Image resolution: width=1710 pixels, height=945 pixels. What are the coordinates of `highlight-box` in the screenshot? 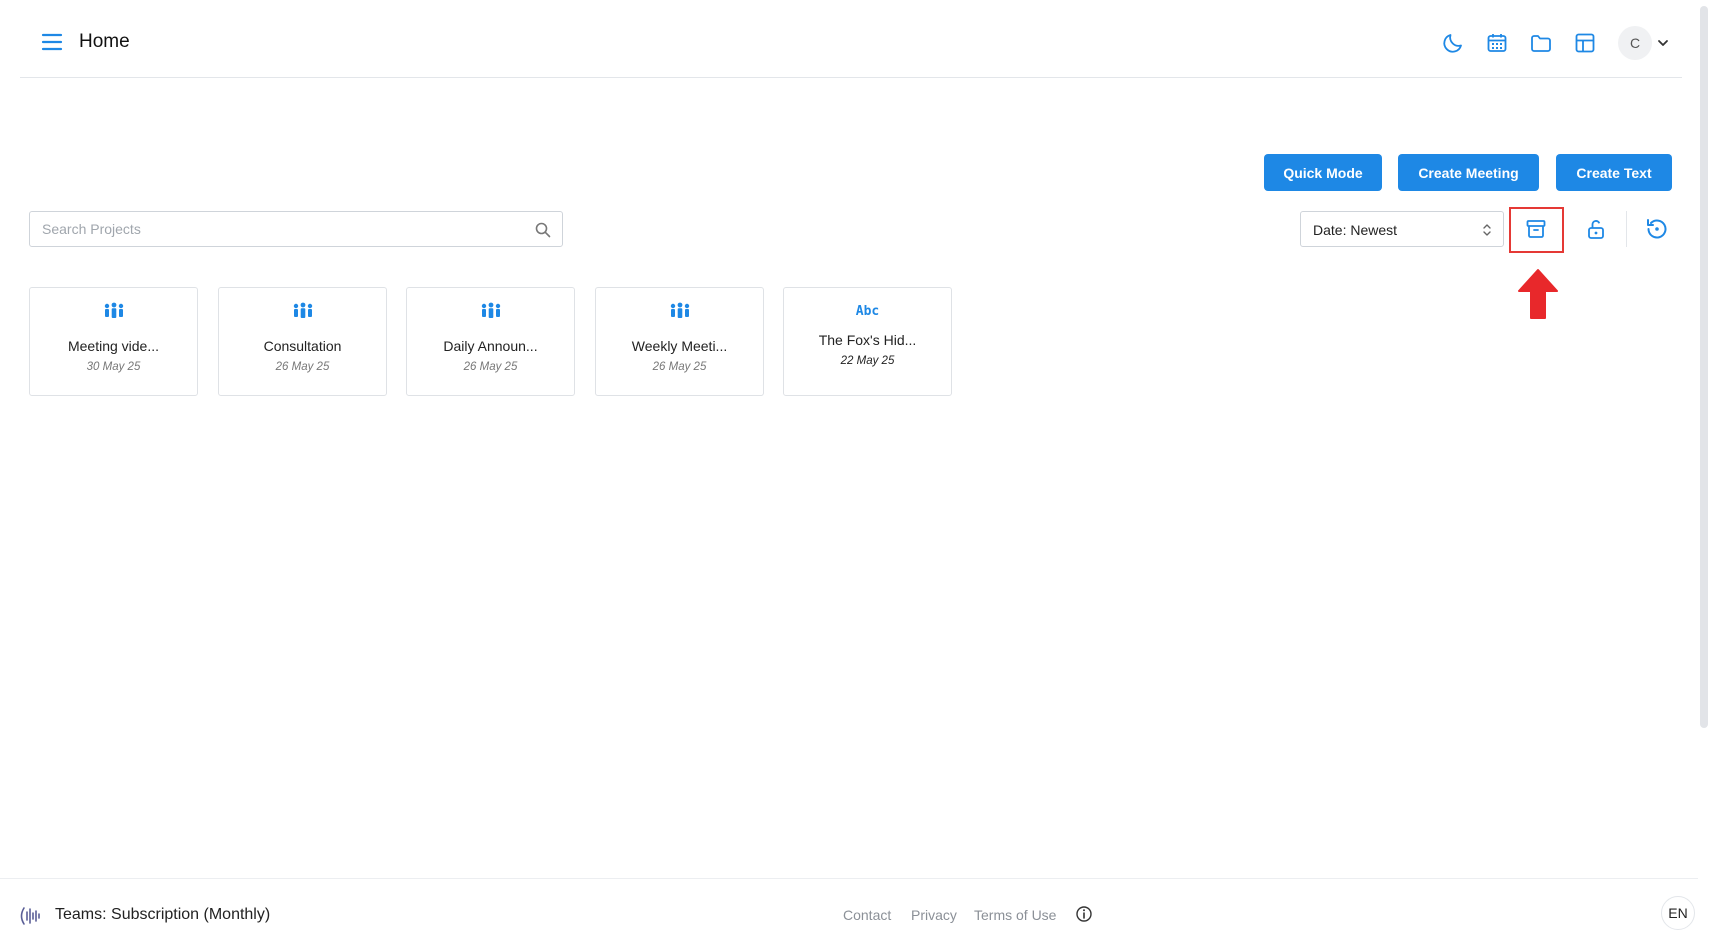 It's located at (1536, 230).